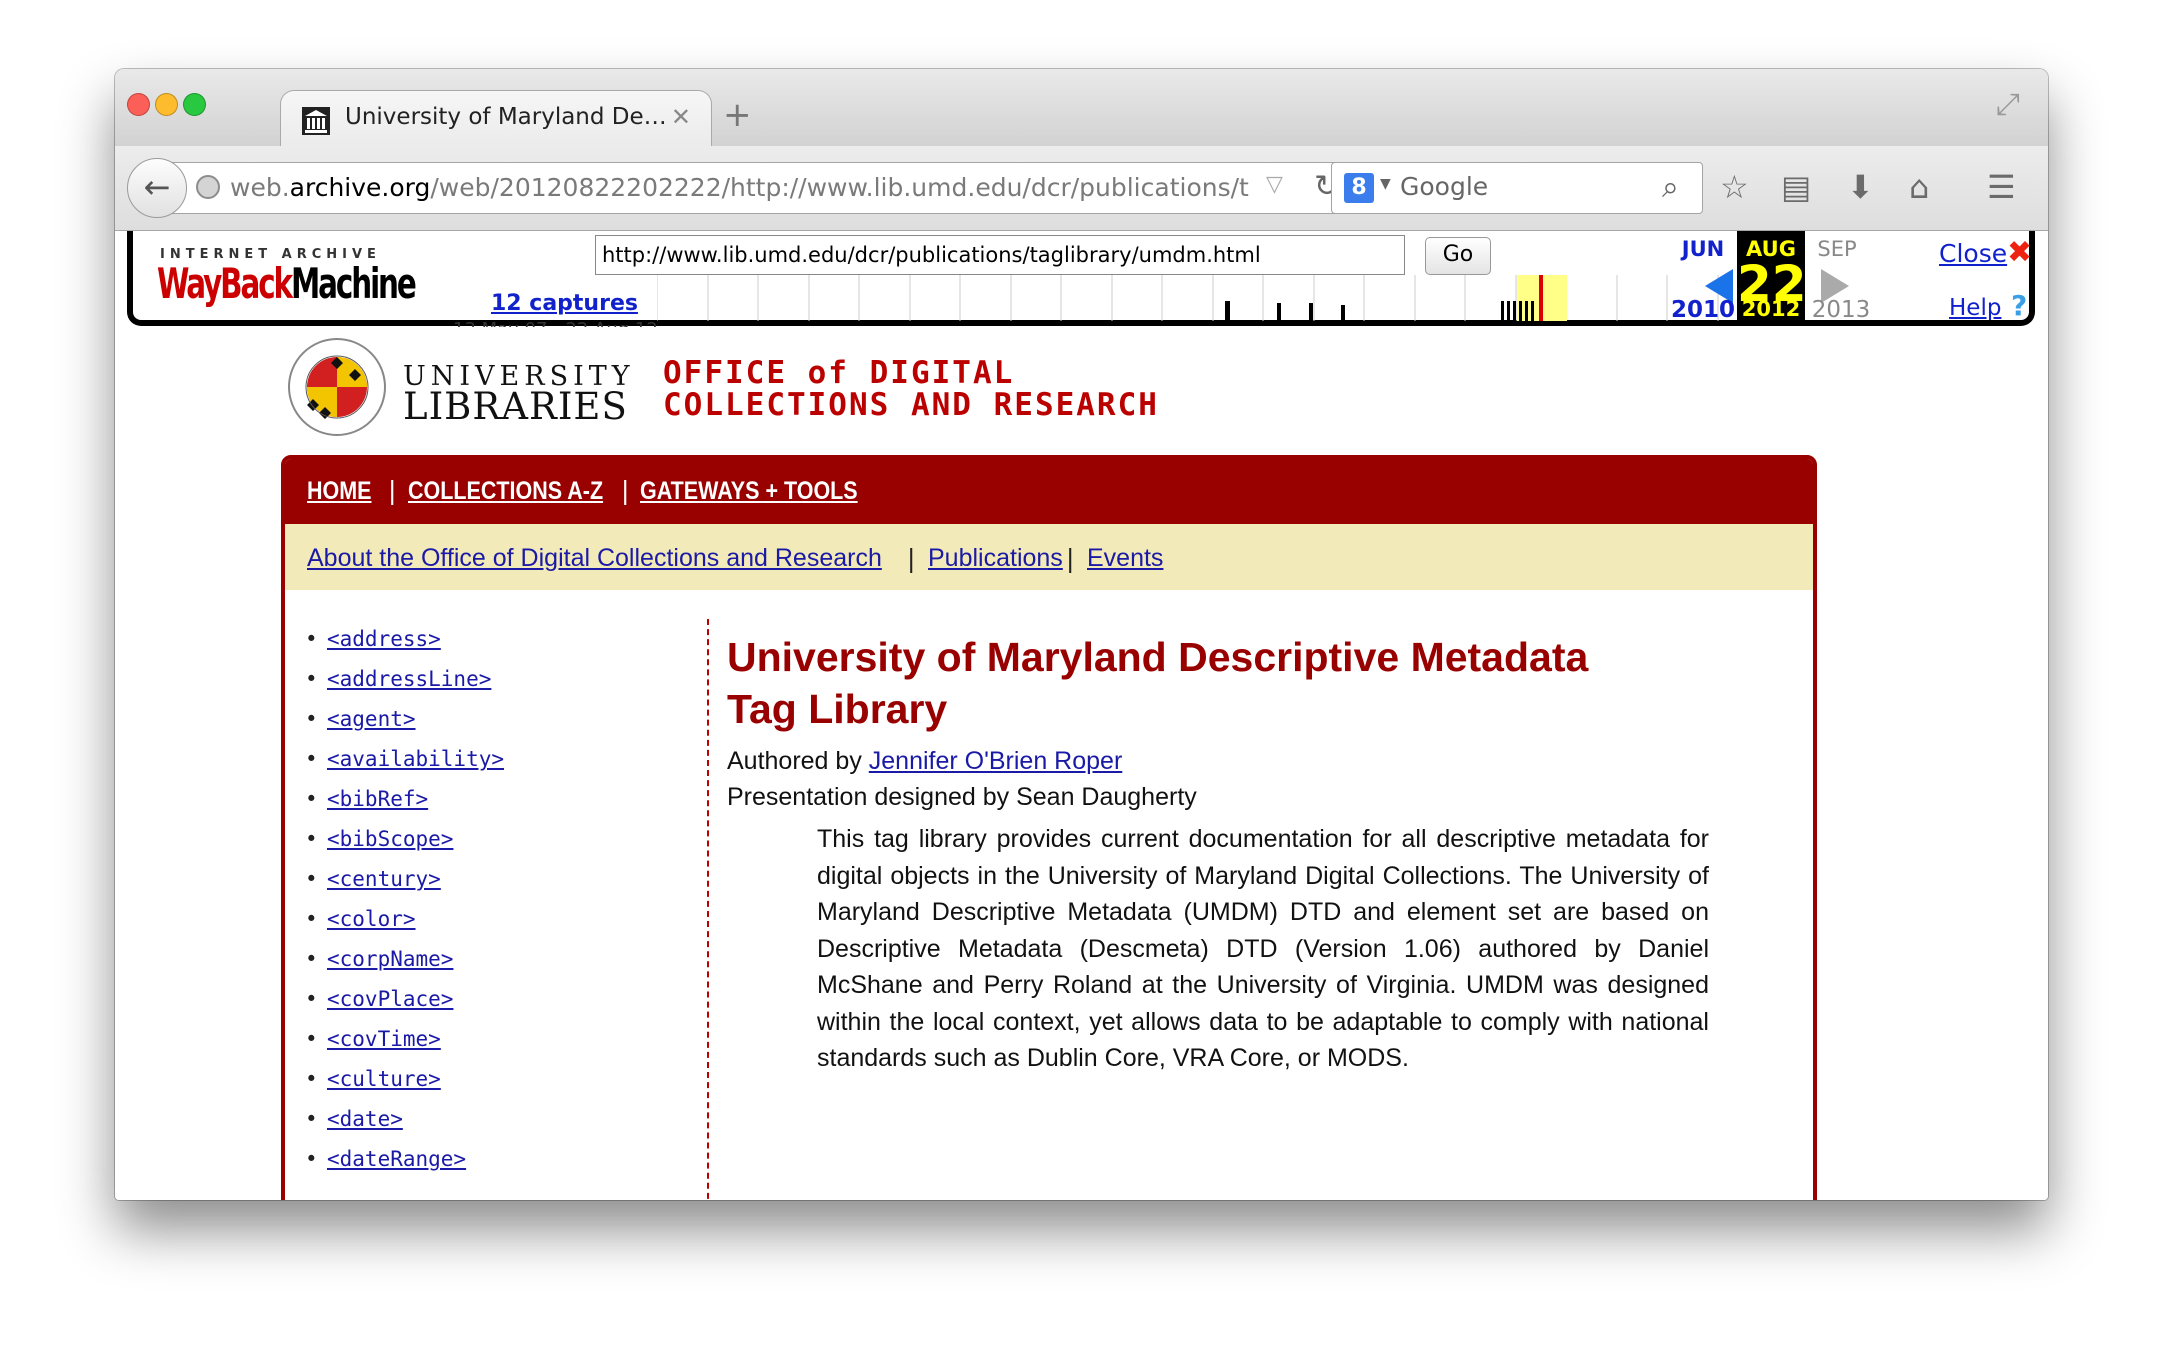 The width and height of the screenshot is (2162, 1356). I want to click on wayback-close-link: Close, so click(1973, 253).